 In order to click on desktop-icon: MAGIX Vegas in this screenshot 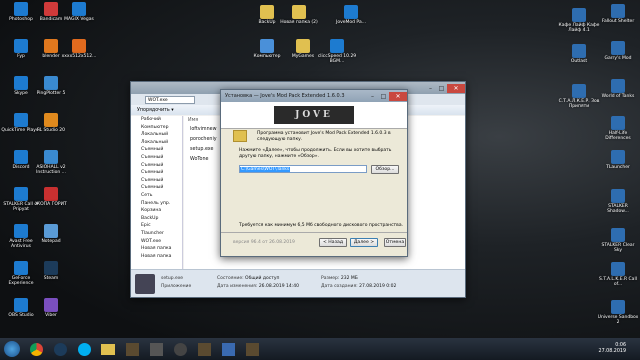, I will do `click(79, 12)`.